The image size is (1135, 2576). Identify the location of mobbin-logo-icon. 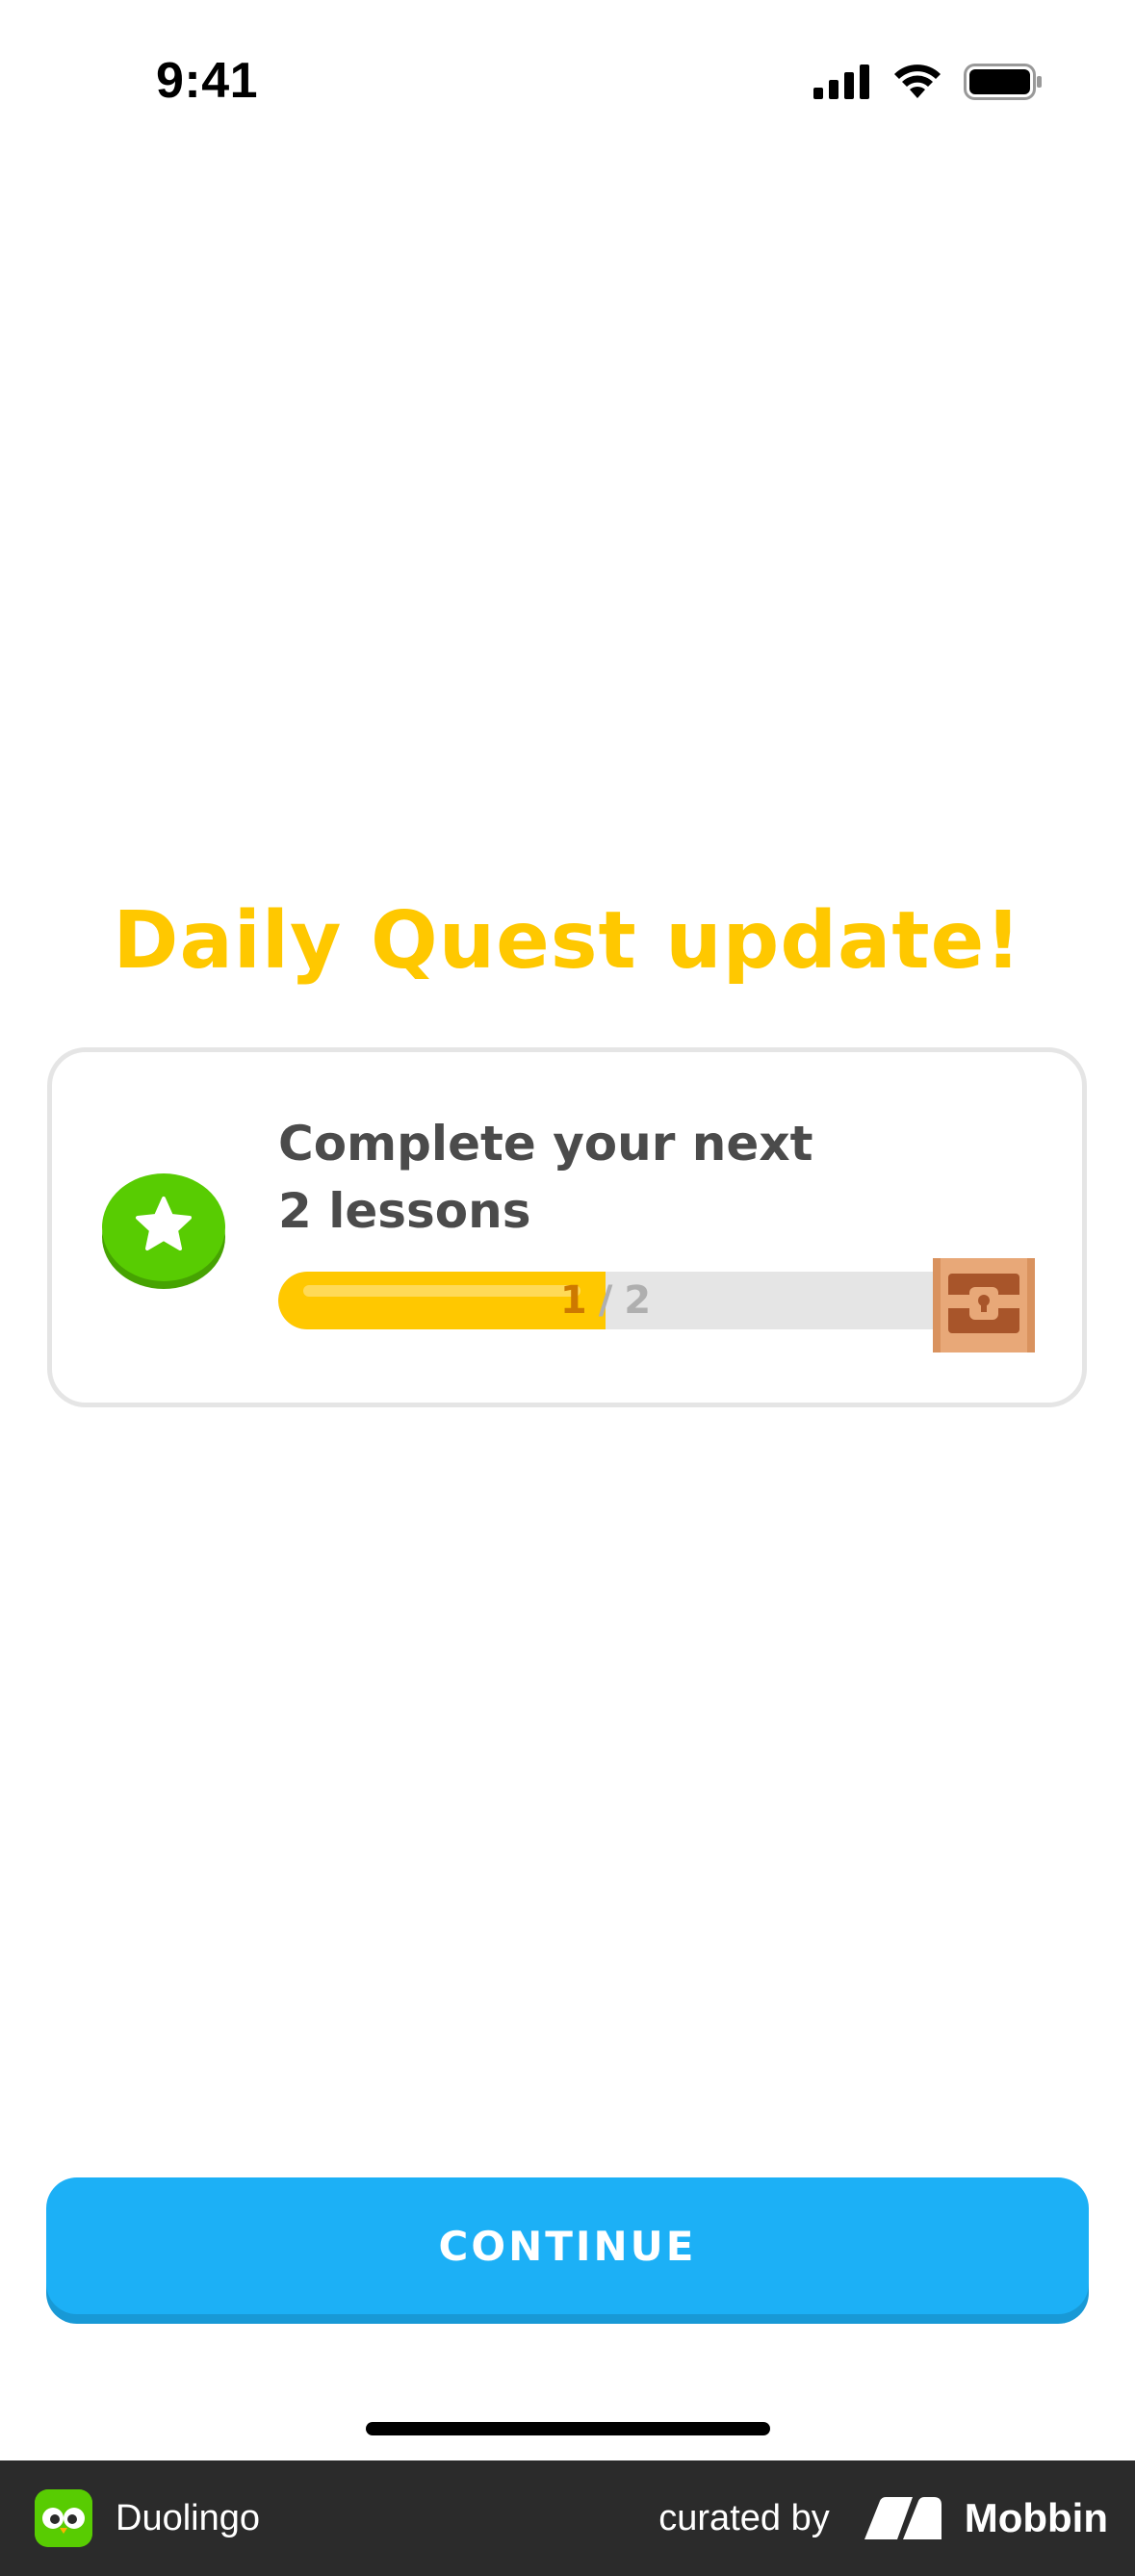
(903, 2518).